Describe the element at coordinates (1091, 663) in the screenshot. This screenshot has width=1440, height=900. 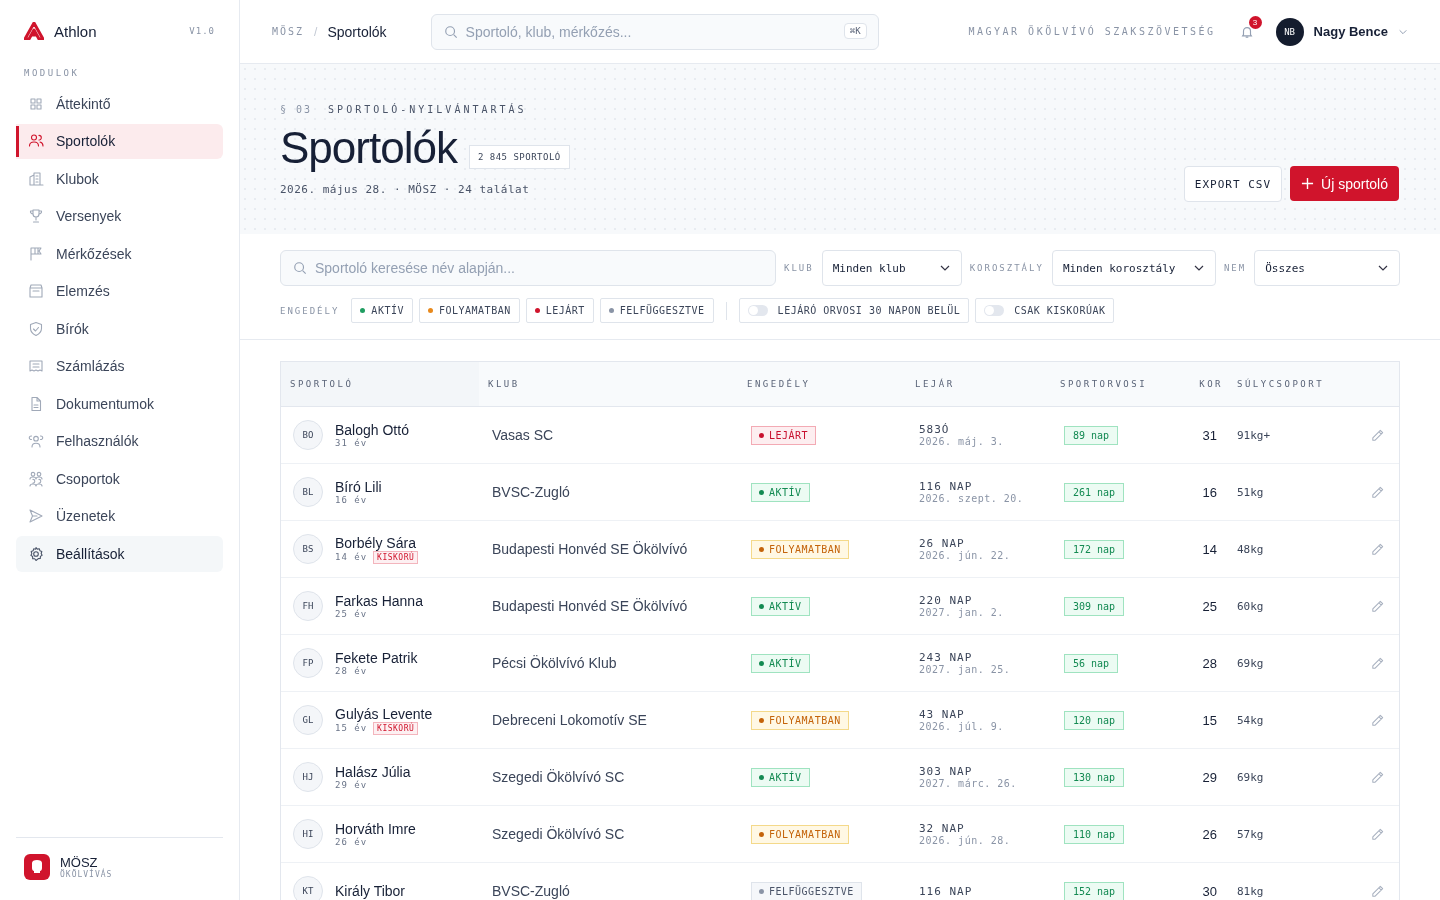
I see `medical-validity: 56 nap` at that location.